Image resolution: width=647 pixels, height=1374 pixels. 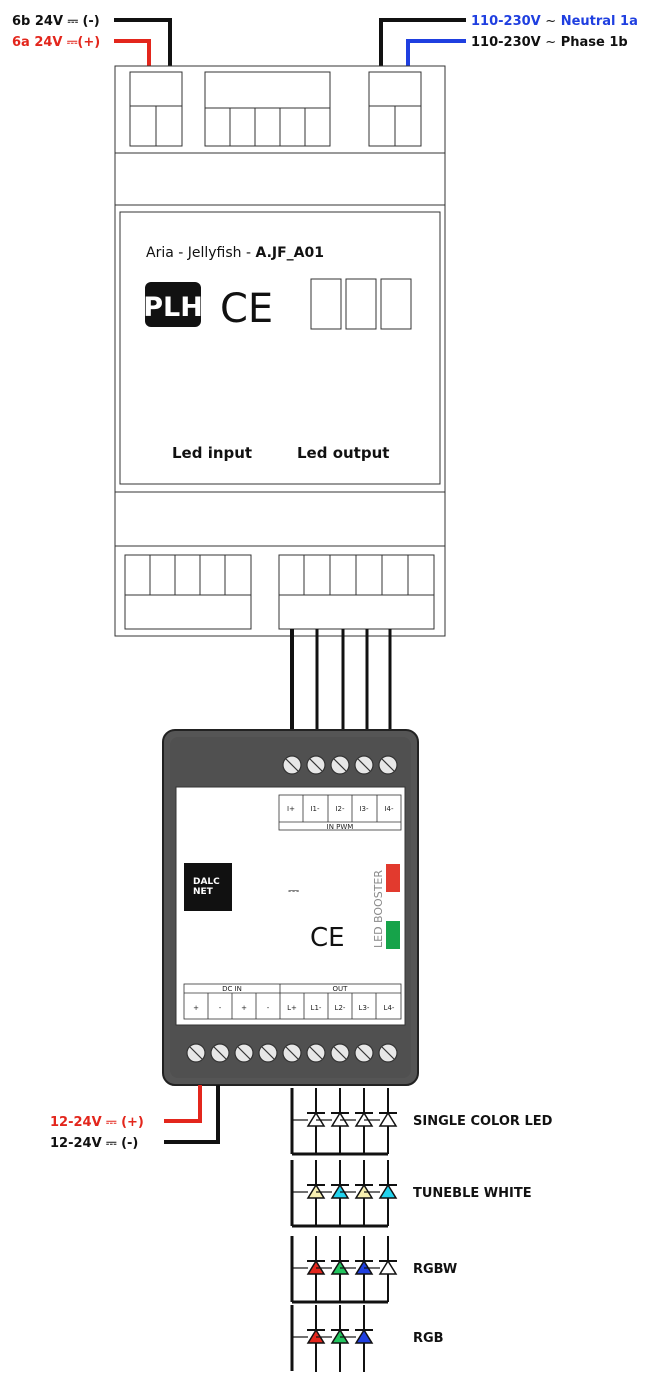 I want to click on led-group: SINGLE COLOR LED, so click(x=421, y=1122).